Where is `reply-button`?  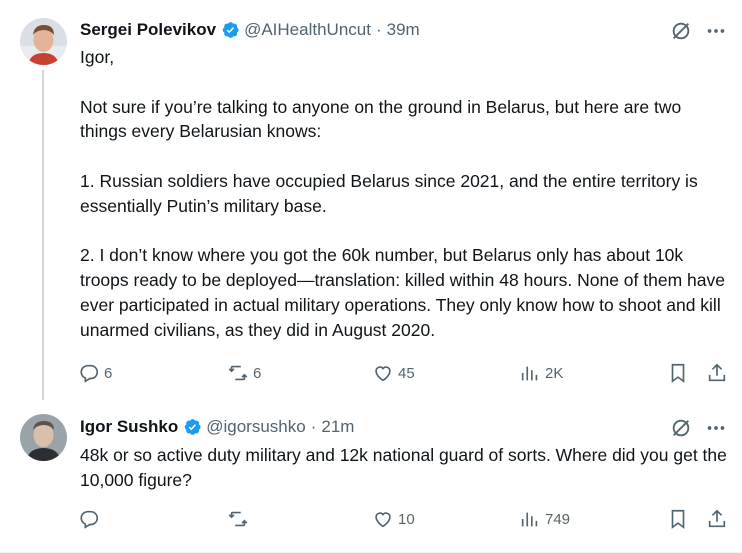 reply-button is located at coordinates (91, 519).